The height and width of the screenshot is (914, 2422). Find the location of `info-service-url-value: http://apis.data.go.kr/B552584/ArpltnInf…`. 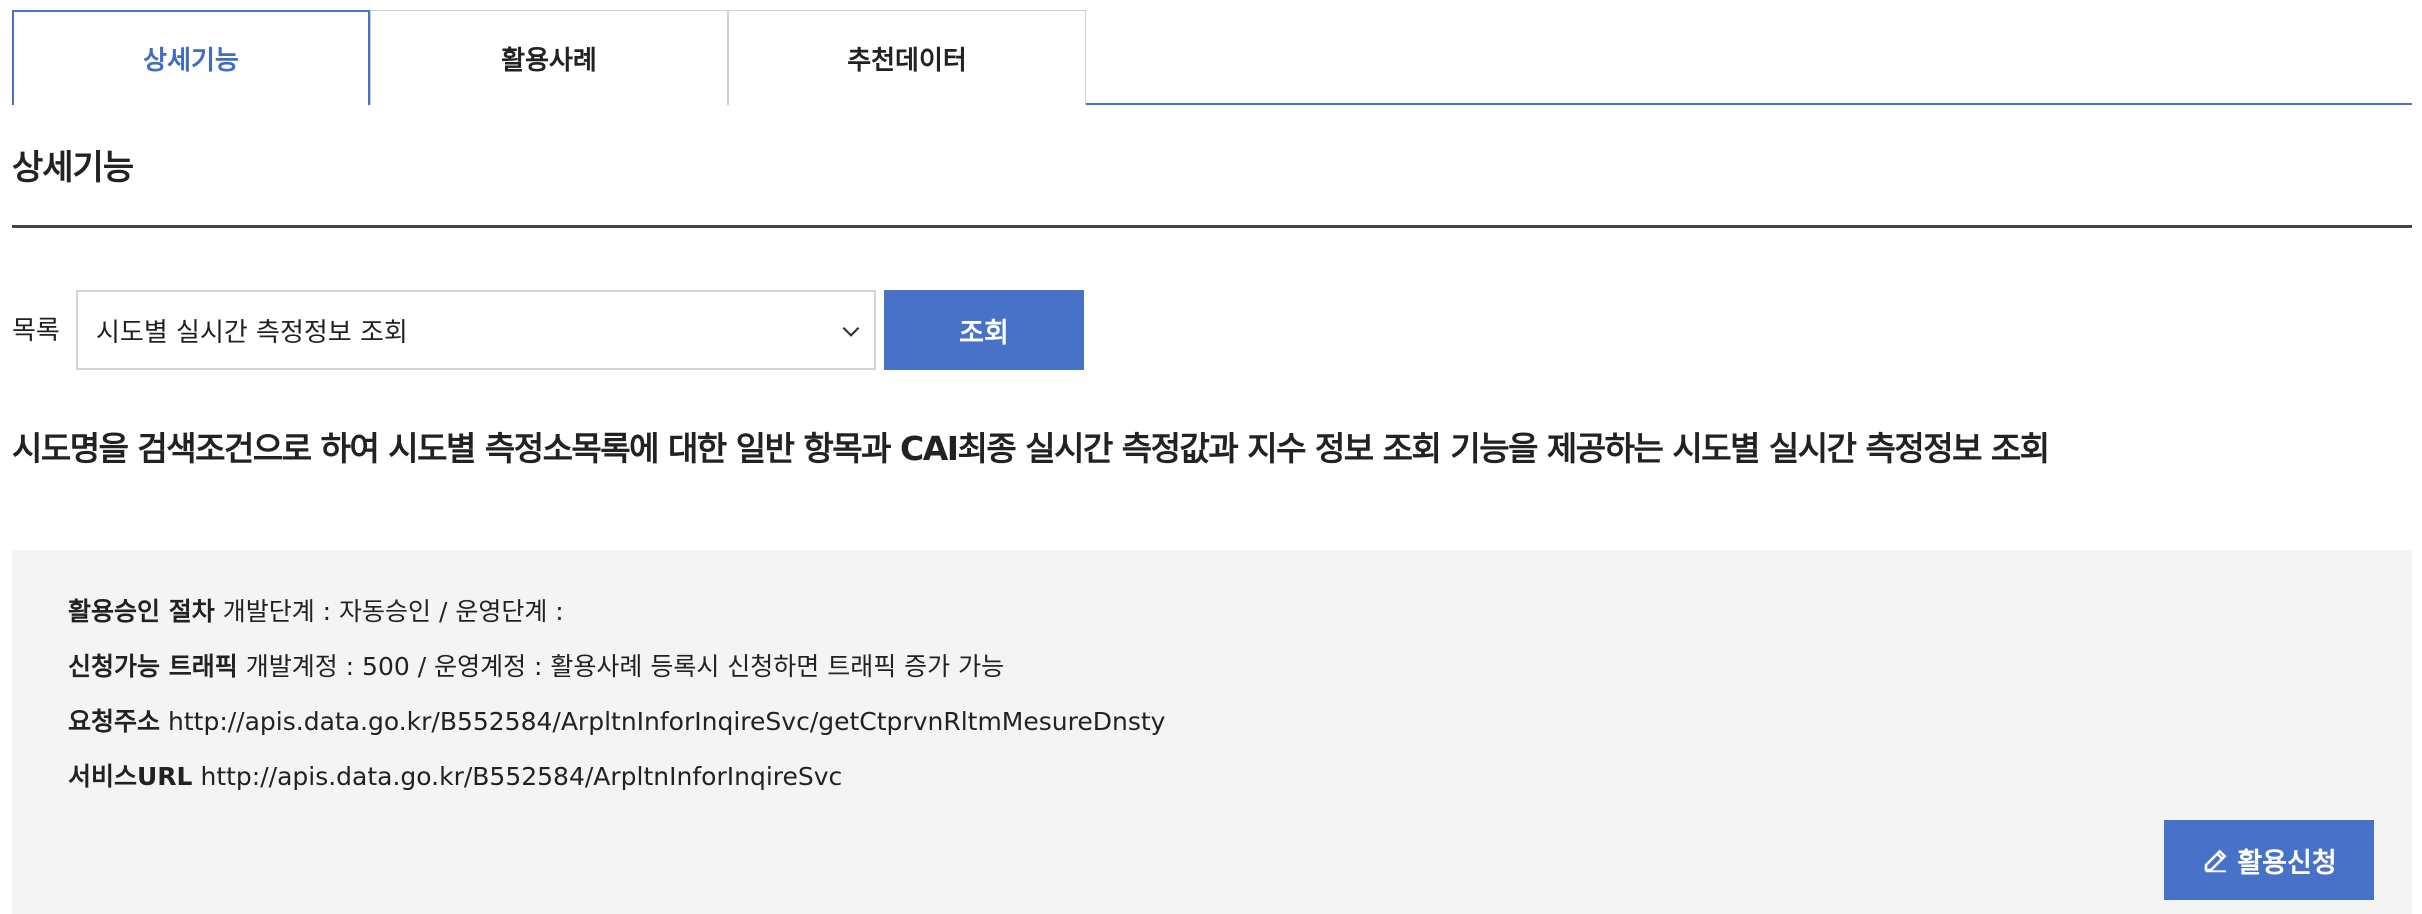

info-service-url-value: http://apis.data.go.kr/B552584/ArpltnInf… is located at coordinates (521, 776).